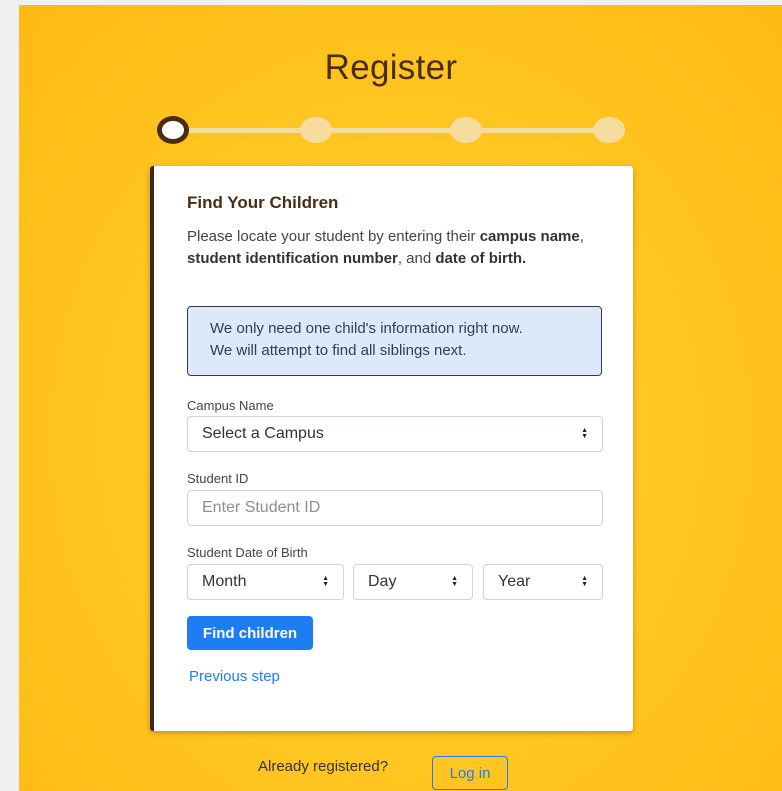  Describe the element at coordinates (392, 130) in the screenshot. I see `progress-track` at that location.